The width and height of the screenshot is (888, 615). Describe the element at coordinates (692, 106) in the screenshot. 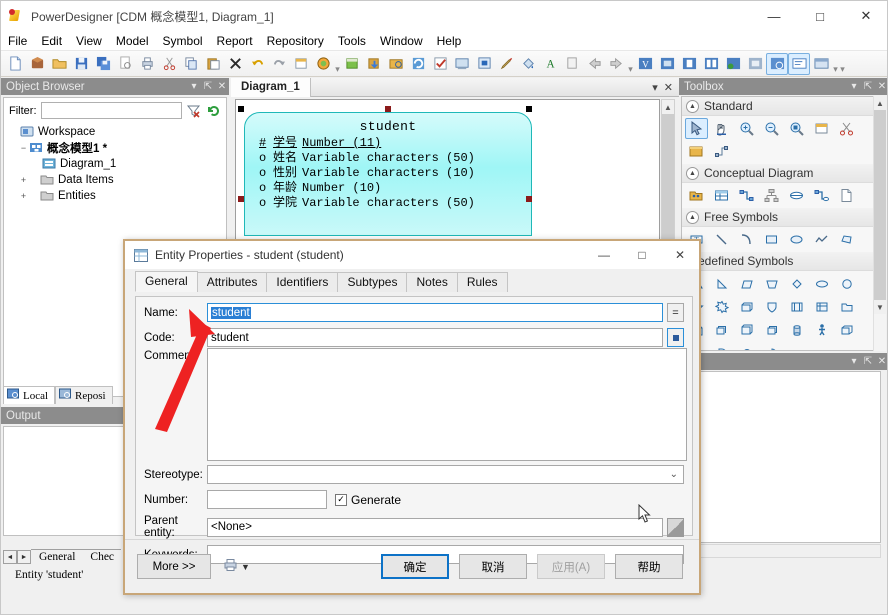

I see `chevron-up-icon: ▲` at that location.